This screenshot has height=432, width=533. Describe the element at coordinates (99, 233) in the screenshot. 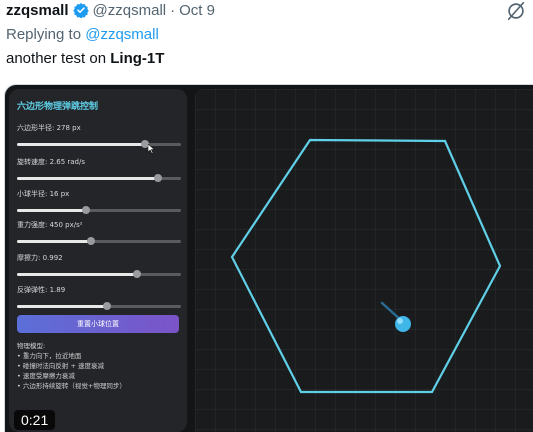

I see `control-gravity: 重力强度: 450 px/s²` at that location.